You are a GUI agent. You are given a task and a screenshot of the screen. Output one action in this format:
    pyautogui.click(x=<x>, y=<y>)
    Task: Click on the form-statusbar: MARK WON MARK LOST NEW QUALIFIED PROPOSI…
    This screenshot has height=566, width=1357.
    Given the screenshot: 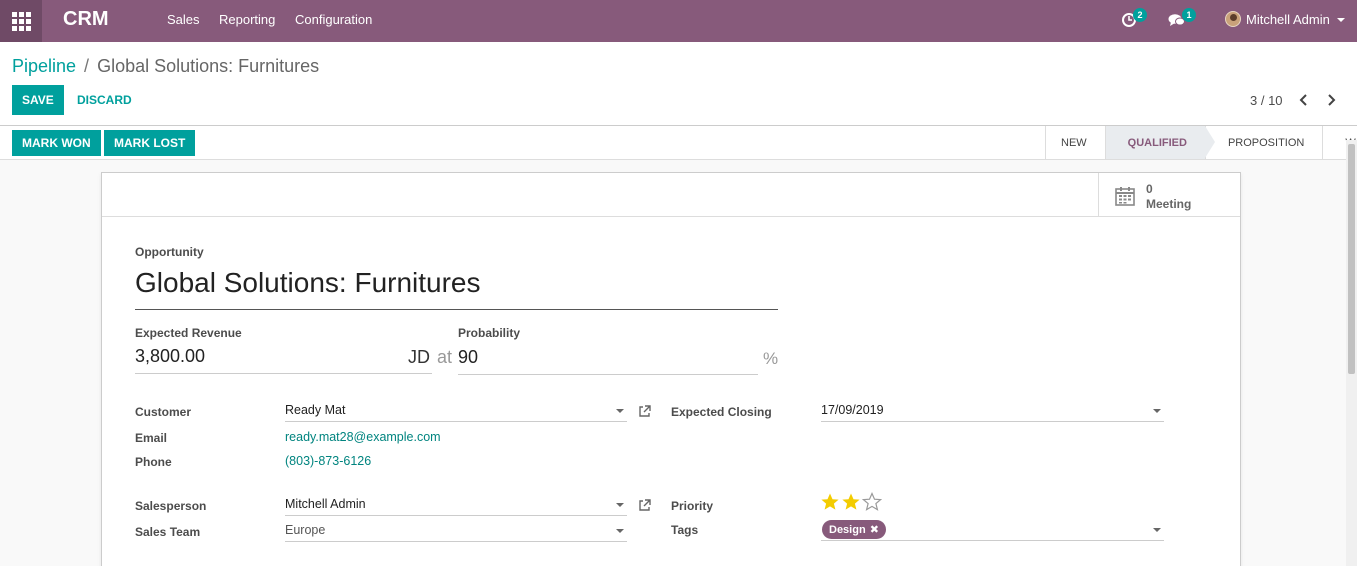 What is the action you would take?
    pyautogui.click(x=678, y=143)
    